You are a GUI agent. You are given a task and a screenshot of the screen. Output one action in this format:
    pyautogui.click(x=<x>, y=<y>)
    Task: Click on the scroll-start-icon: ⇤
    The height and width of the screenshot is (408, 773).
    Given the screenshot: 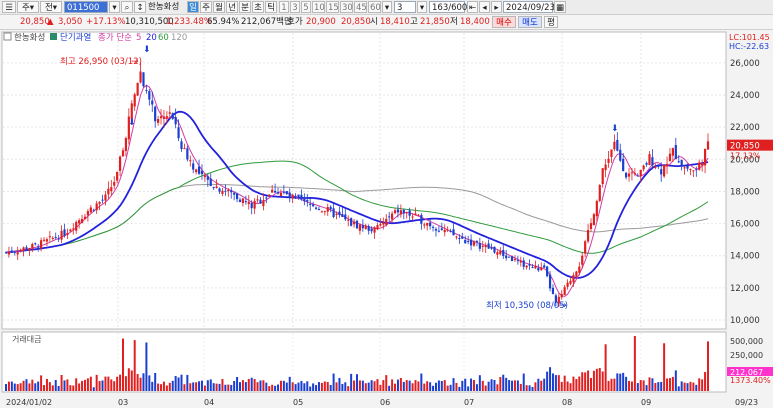 What is the action you would take?
    pyautogui.click(x=472, y=7)
    